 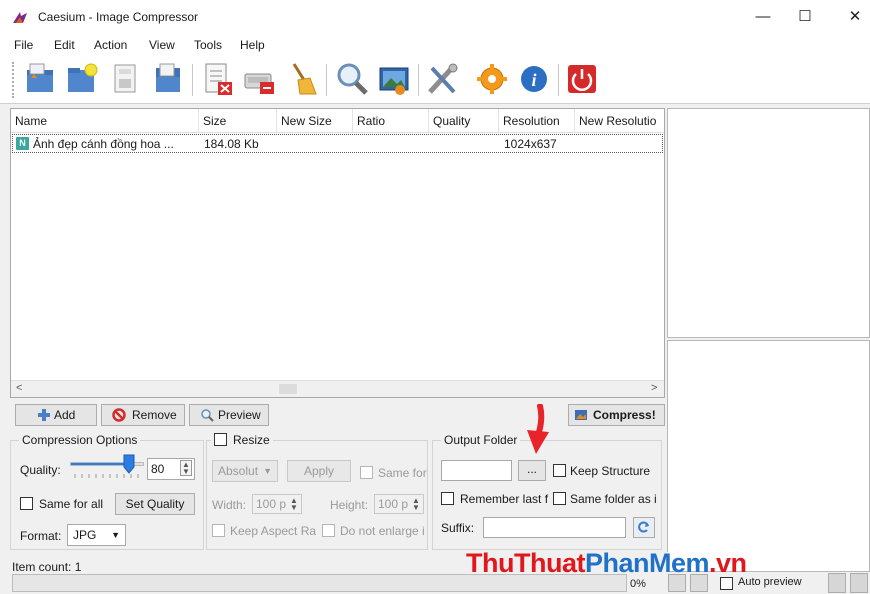 What do you see at coordinates (315, 121) in the screenshot?
I see `column-new-size: New Size` at bounding box center [315, 121].